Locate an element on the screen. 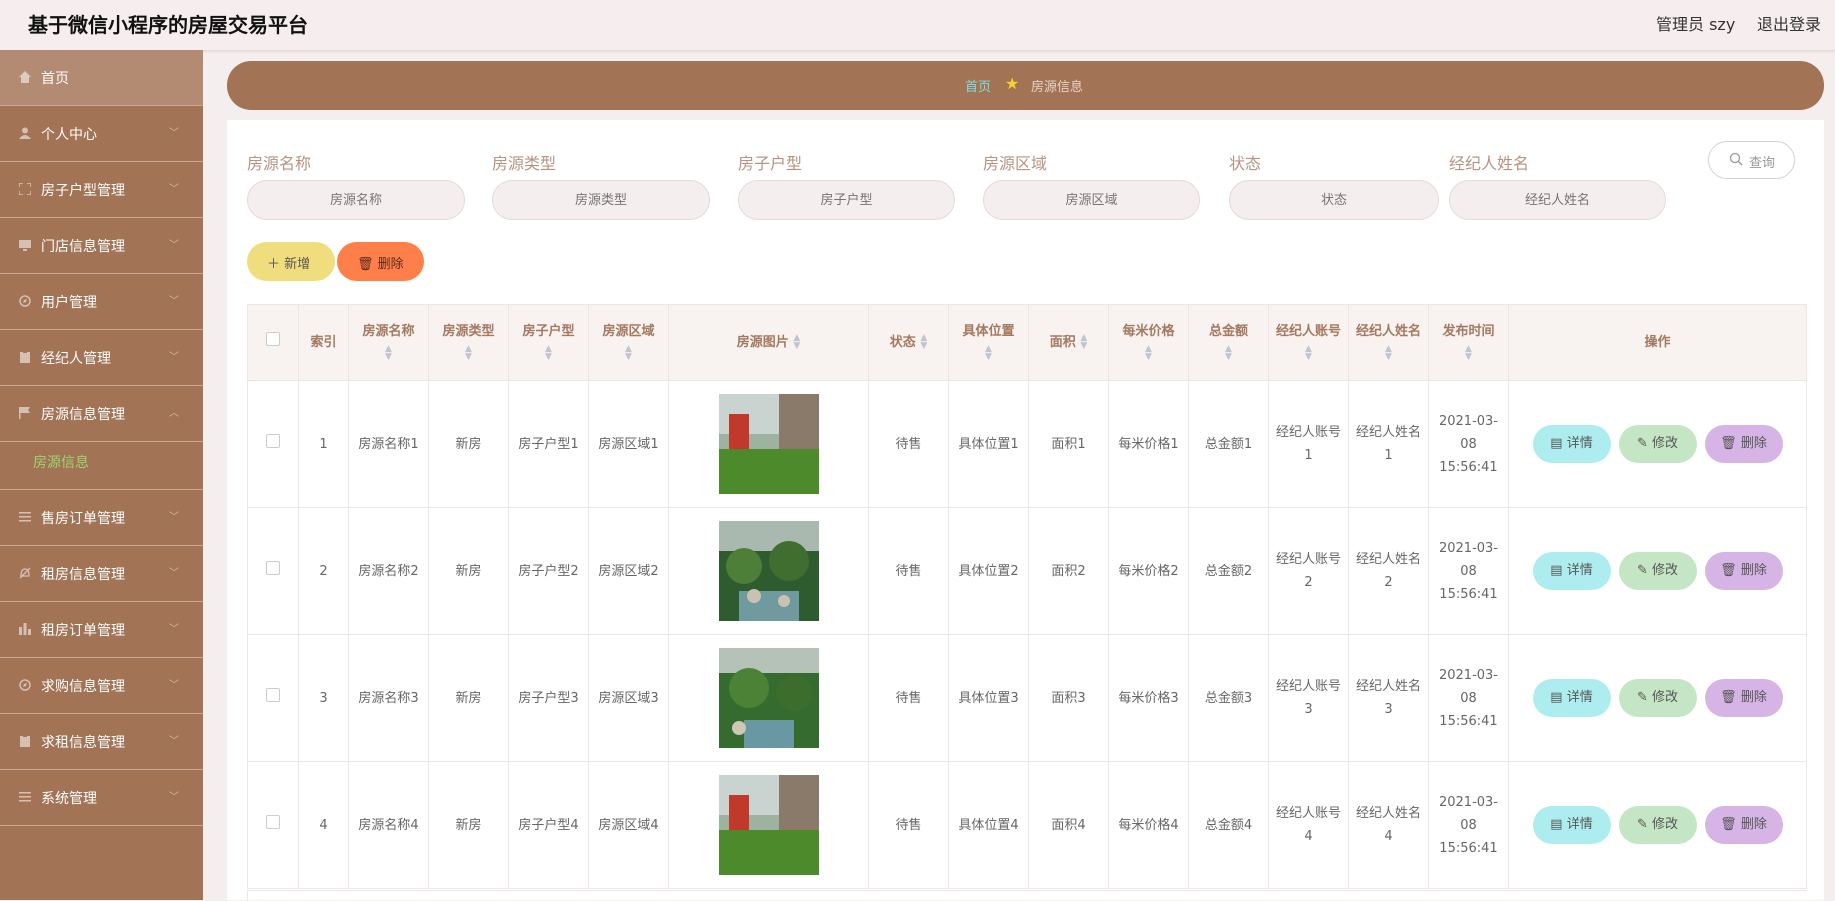 Image resolution: width=1835 pixels, height=901 pixels. listing-thumbnail is located at coordinates (768, 444).